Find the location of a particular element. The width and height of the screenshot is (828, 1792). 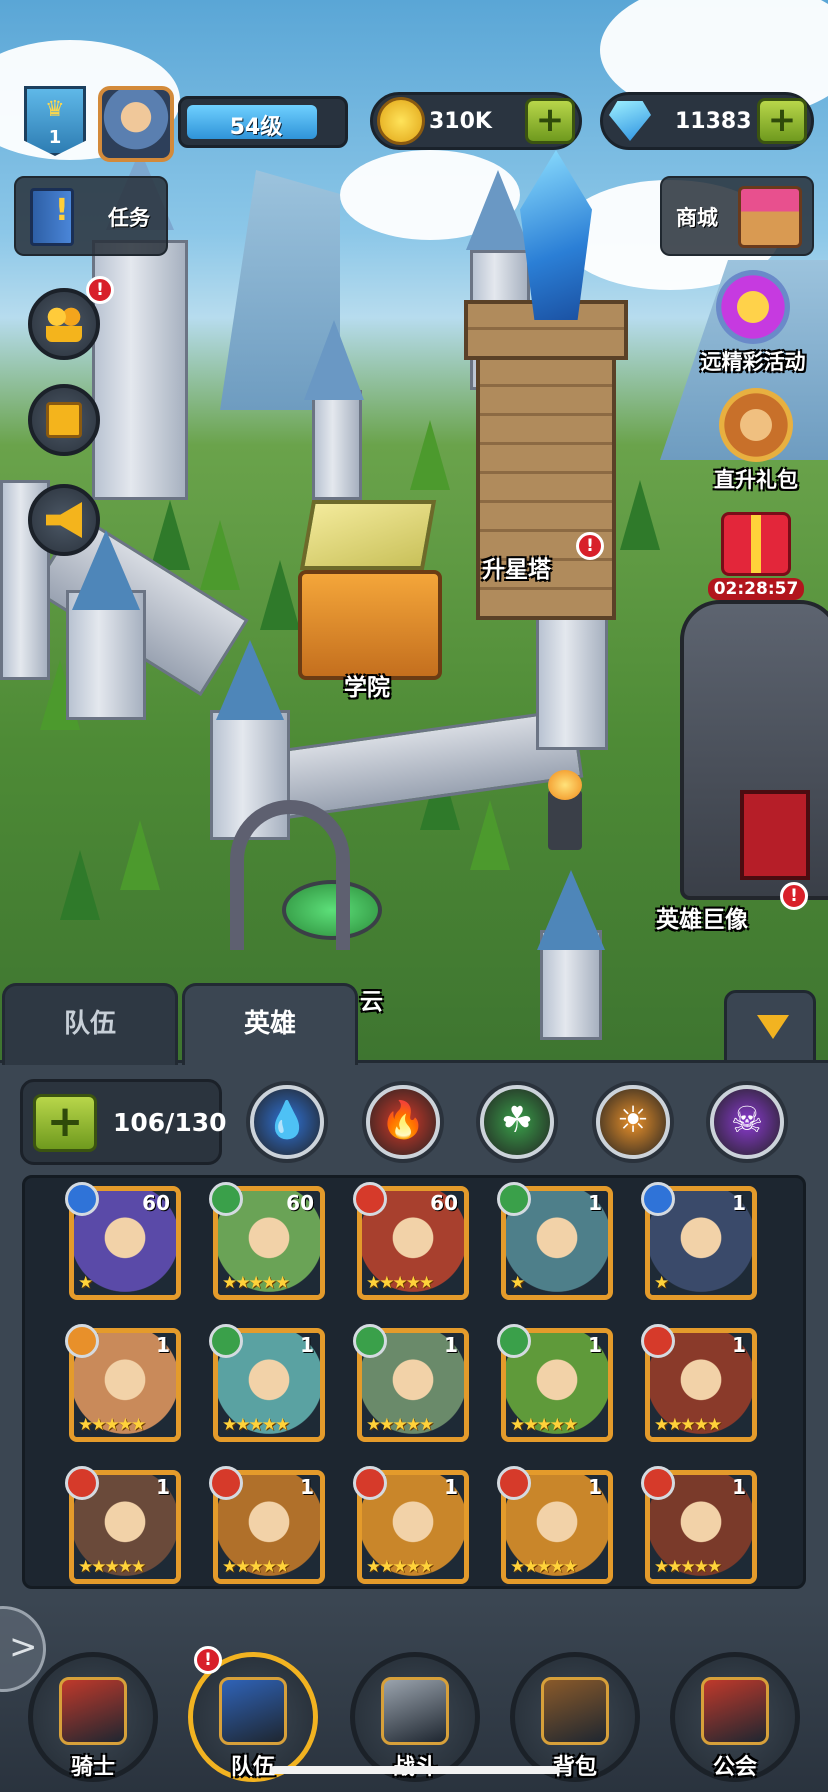

water-drop-icon: 💧 is located at coordinates (287, 1120).